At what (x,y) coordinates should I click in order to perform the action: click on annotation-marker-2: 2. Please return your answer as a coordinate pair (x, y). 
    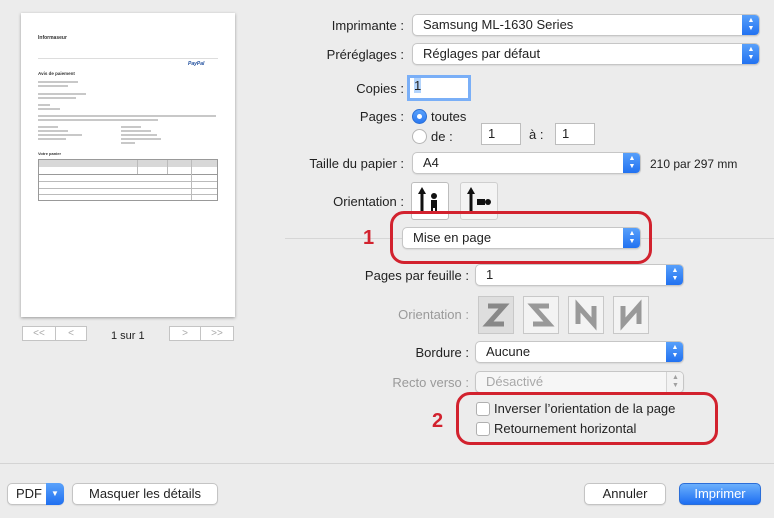
    Looking at the image, I should click on (438, 421).